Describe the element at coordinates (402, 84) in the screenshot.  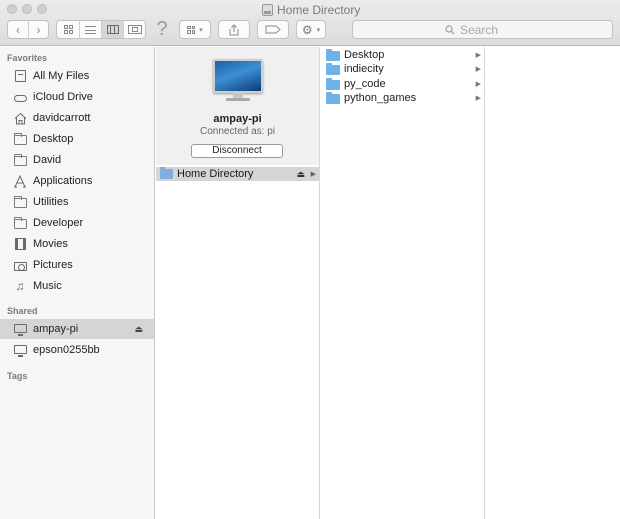
I see `list-item: py_code ▶` at that location.